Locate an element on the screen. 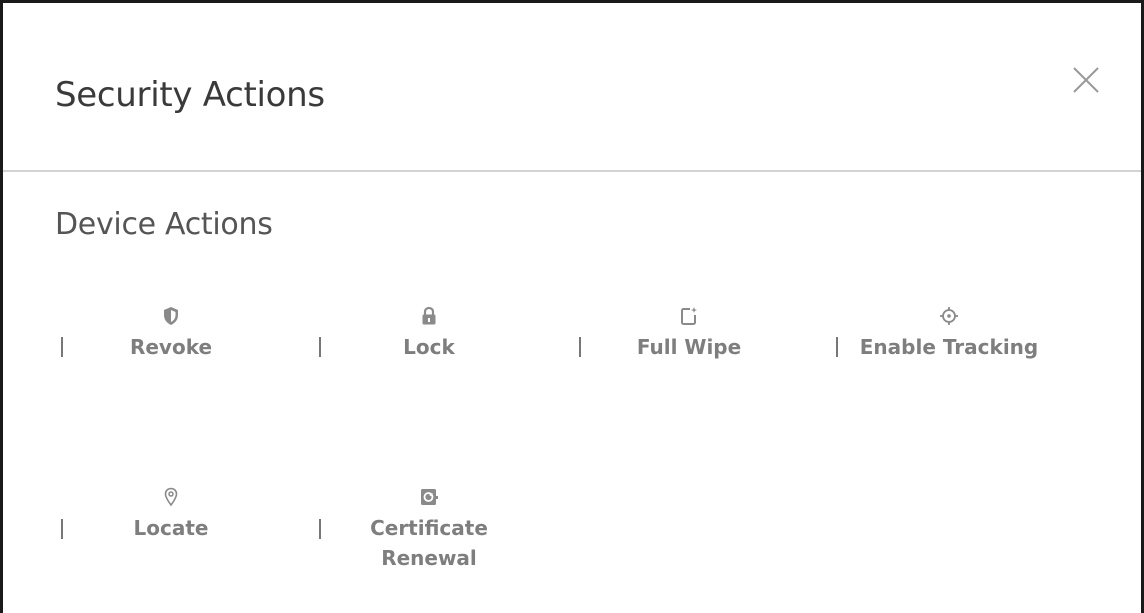 This screenshot has width=1144, height=613. location-pin-icon is located at coordinates (171, 497).